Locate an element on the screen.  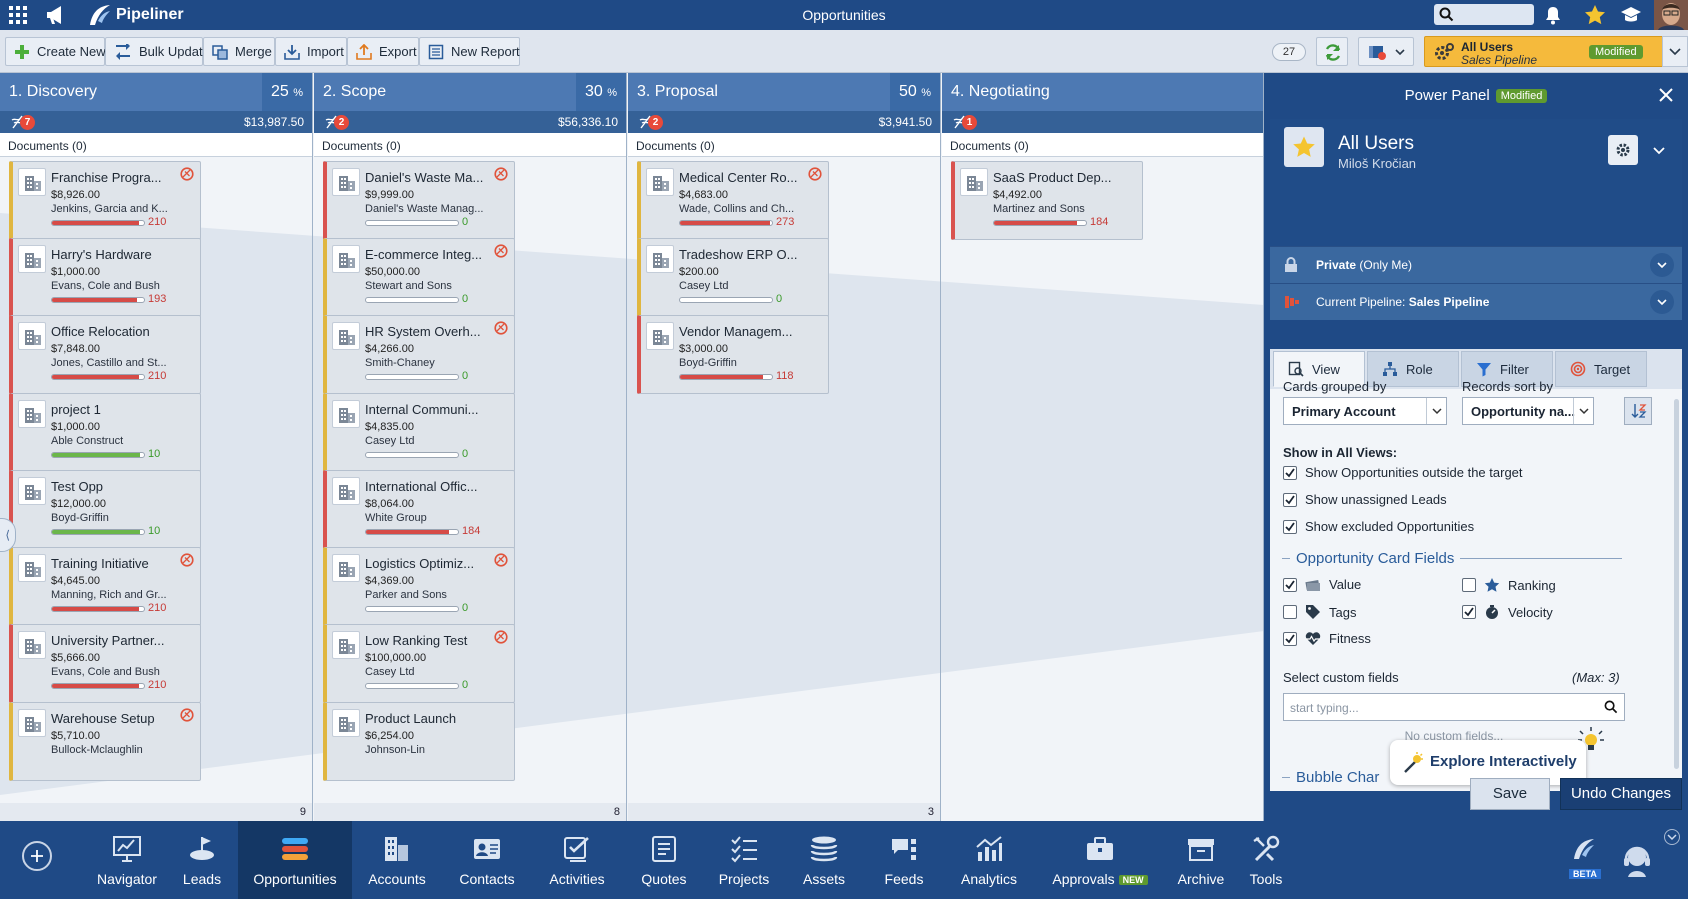
card-field-value: Value is located at coordinates (1322, 584).